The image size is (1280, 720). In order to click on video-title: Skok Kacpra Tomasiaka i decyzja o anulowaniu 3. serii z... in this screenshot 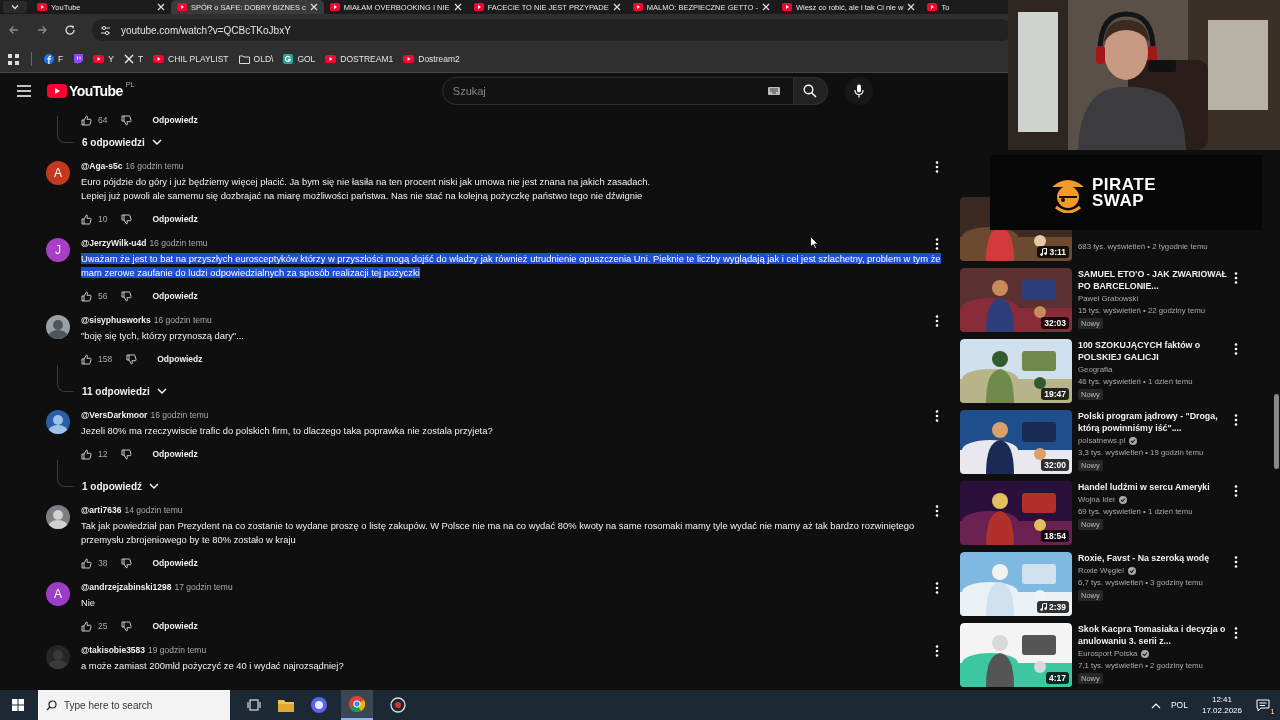, I will do `click(1153, 635)`.